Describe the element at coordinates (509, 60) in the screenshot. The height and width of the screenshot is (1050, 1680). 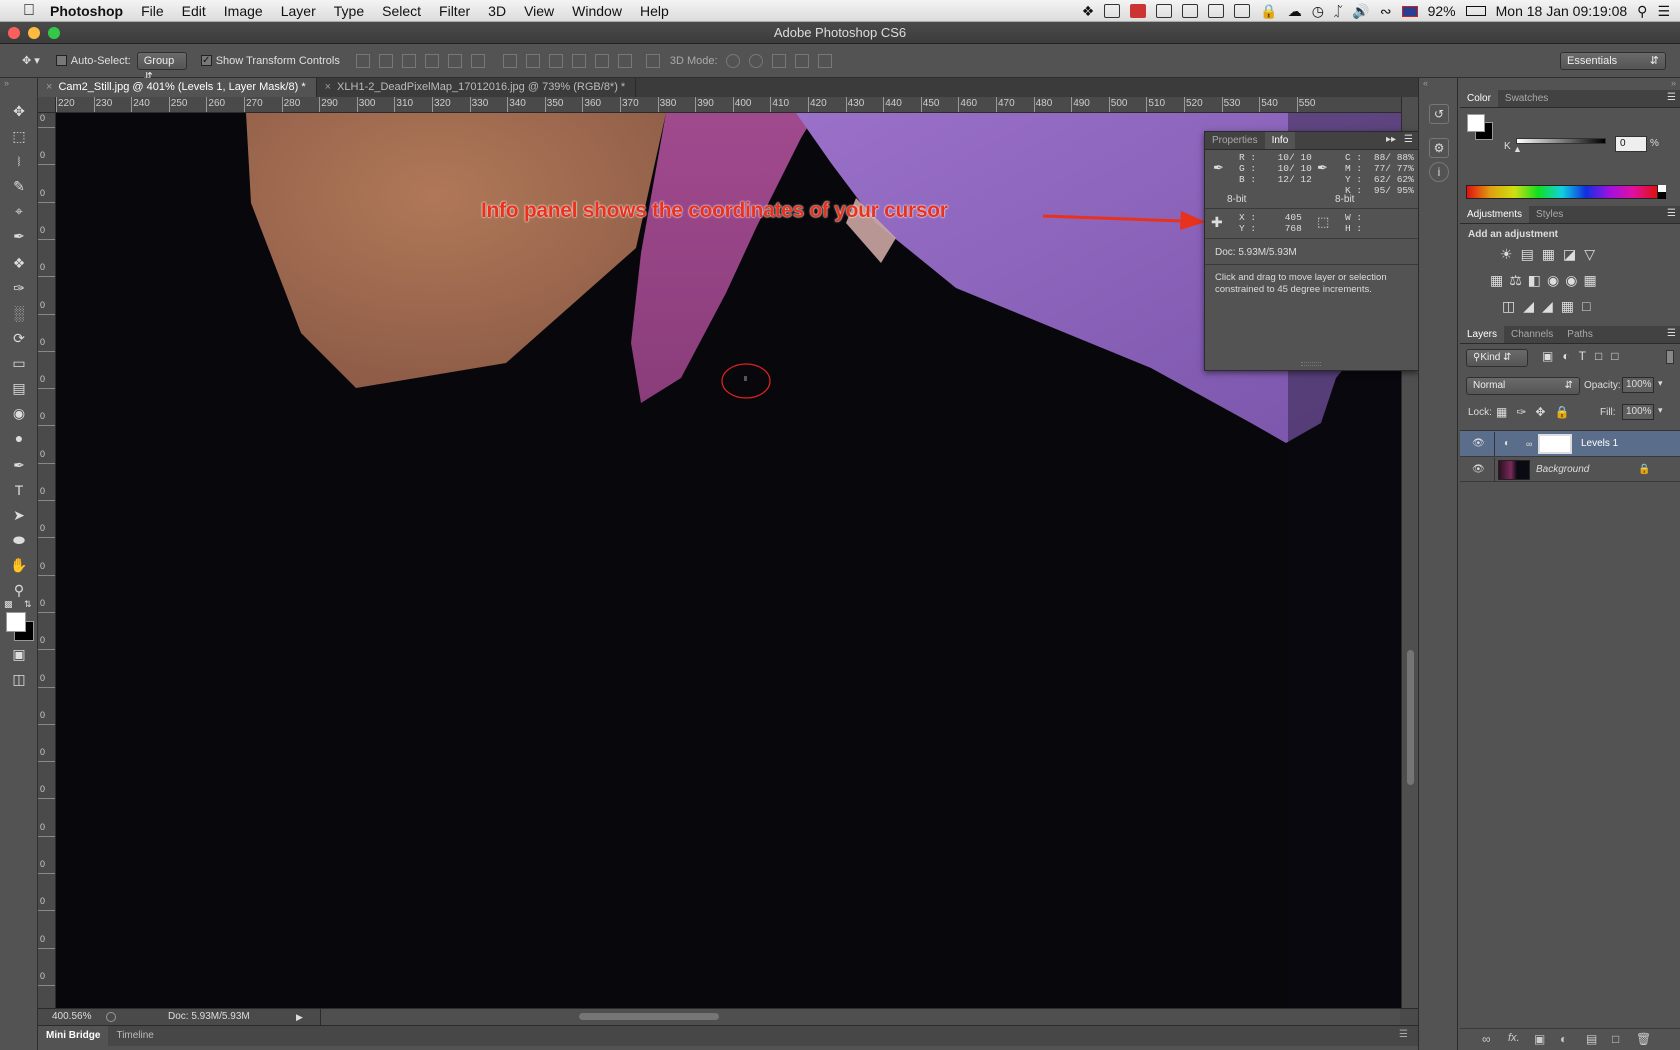
I see `distribute-top-icon` at that location.